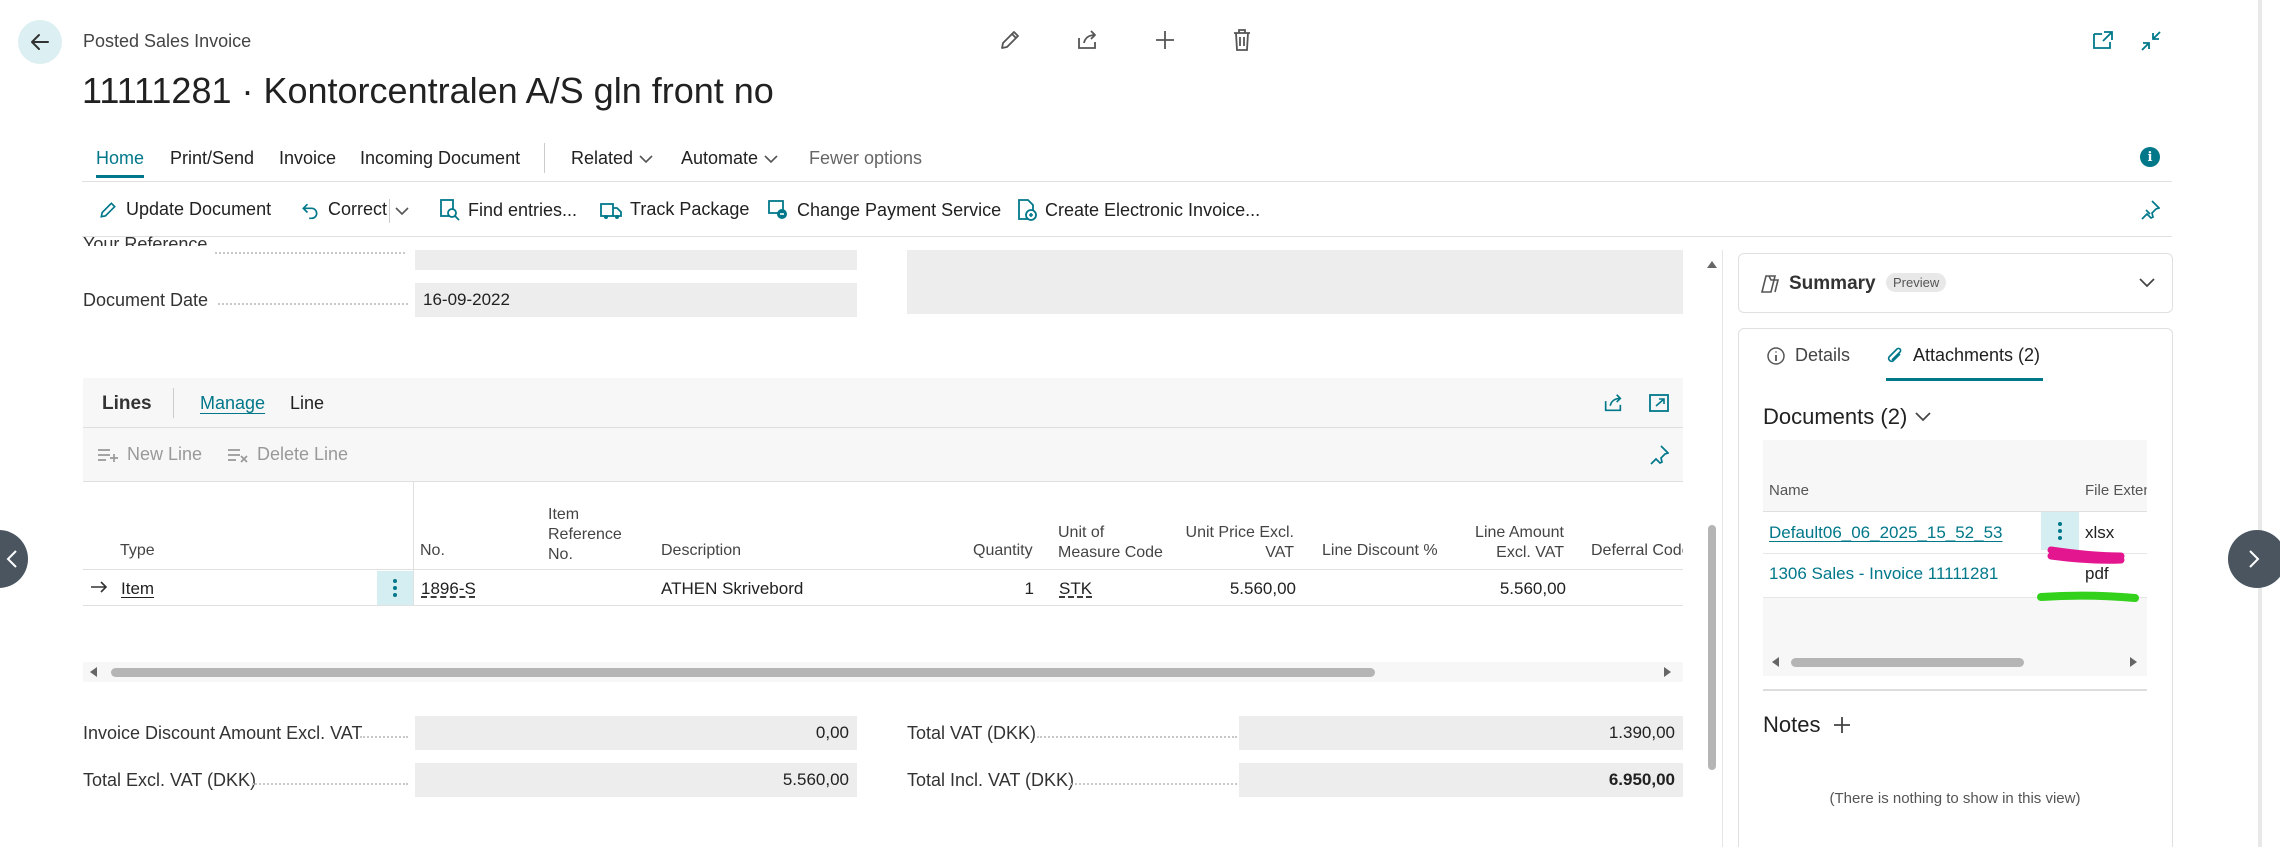 The image size is (2280, 847). Describe the element at coordinates (2260, 423) in the screenshot. I see `page-scrollbar` at that location.